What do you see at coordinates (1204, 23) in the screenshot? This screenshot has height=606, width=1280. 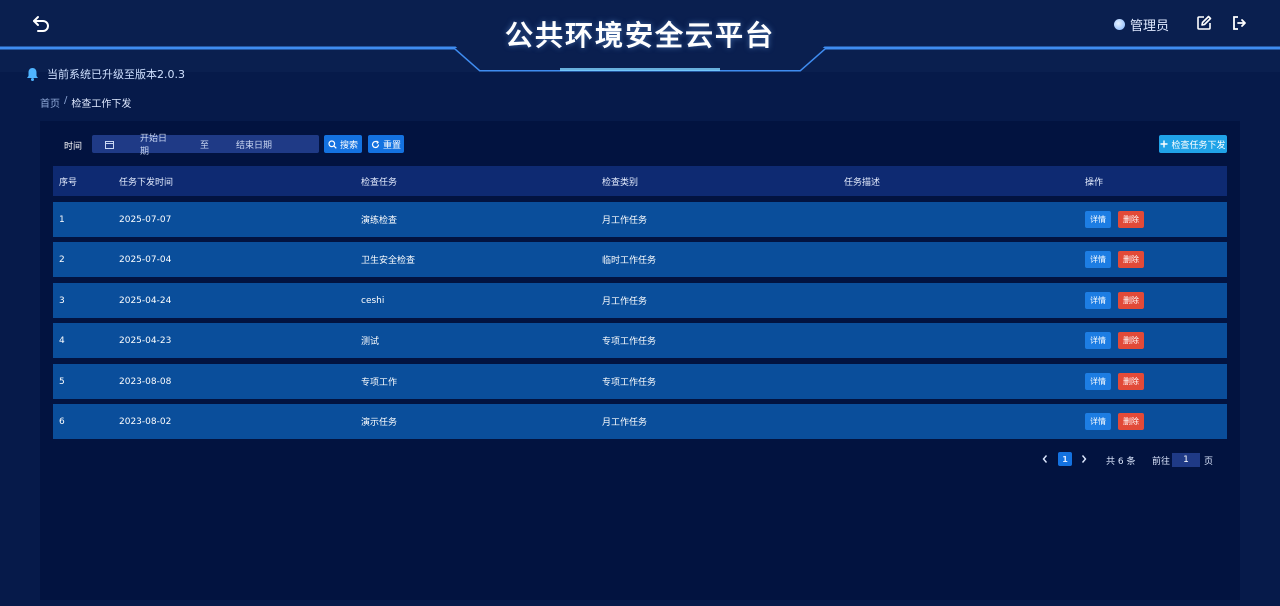 I see `edit-icon` at bounding box center [1204, 23].